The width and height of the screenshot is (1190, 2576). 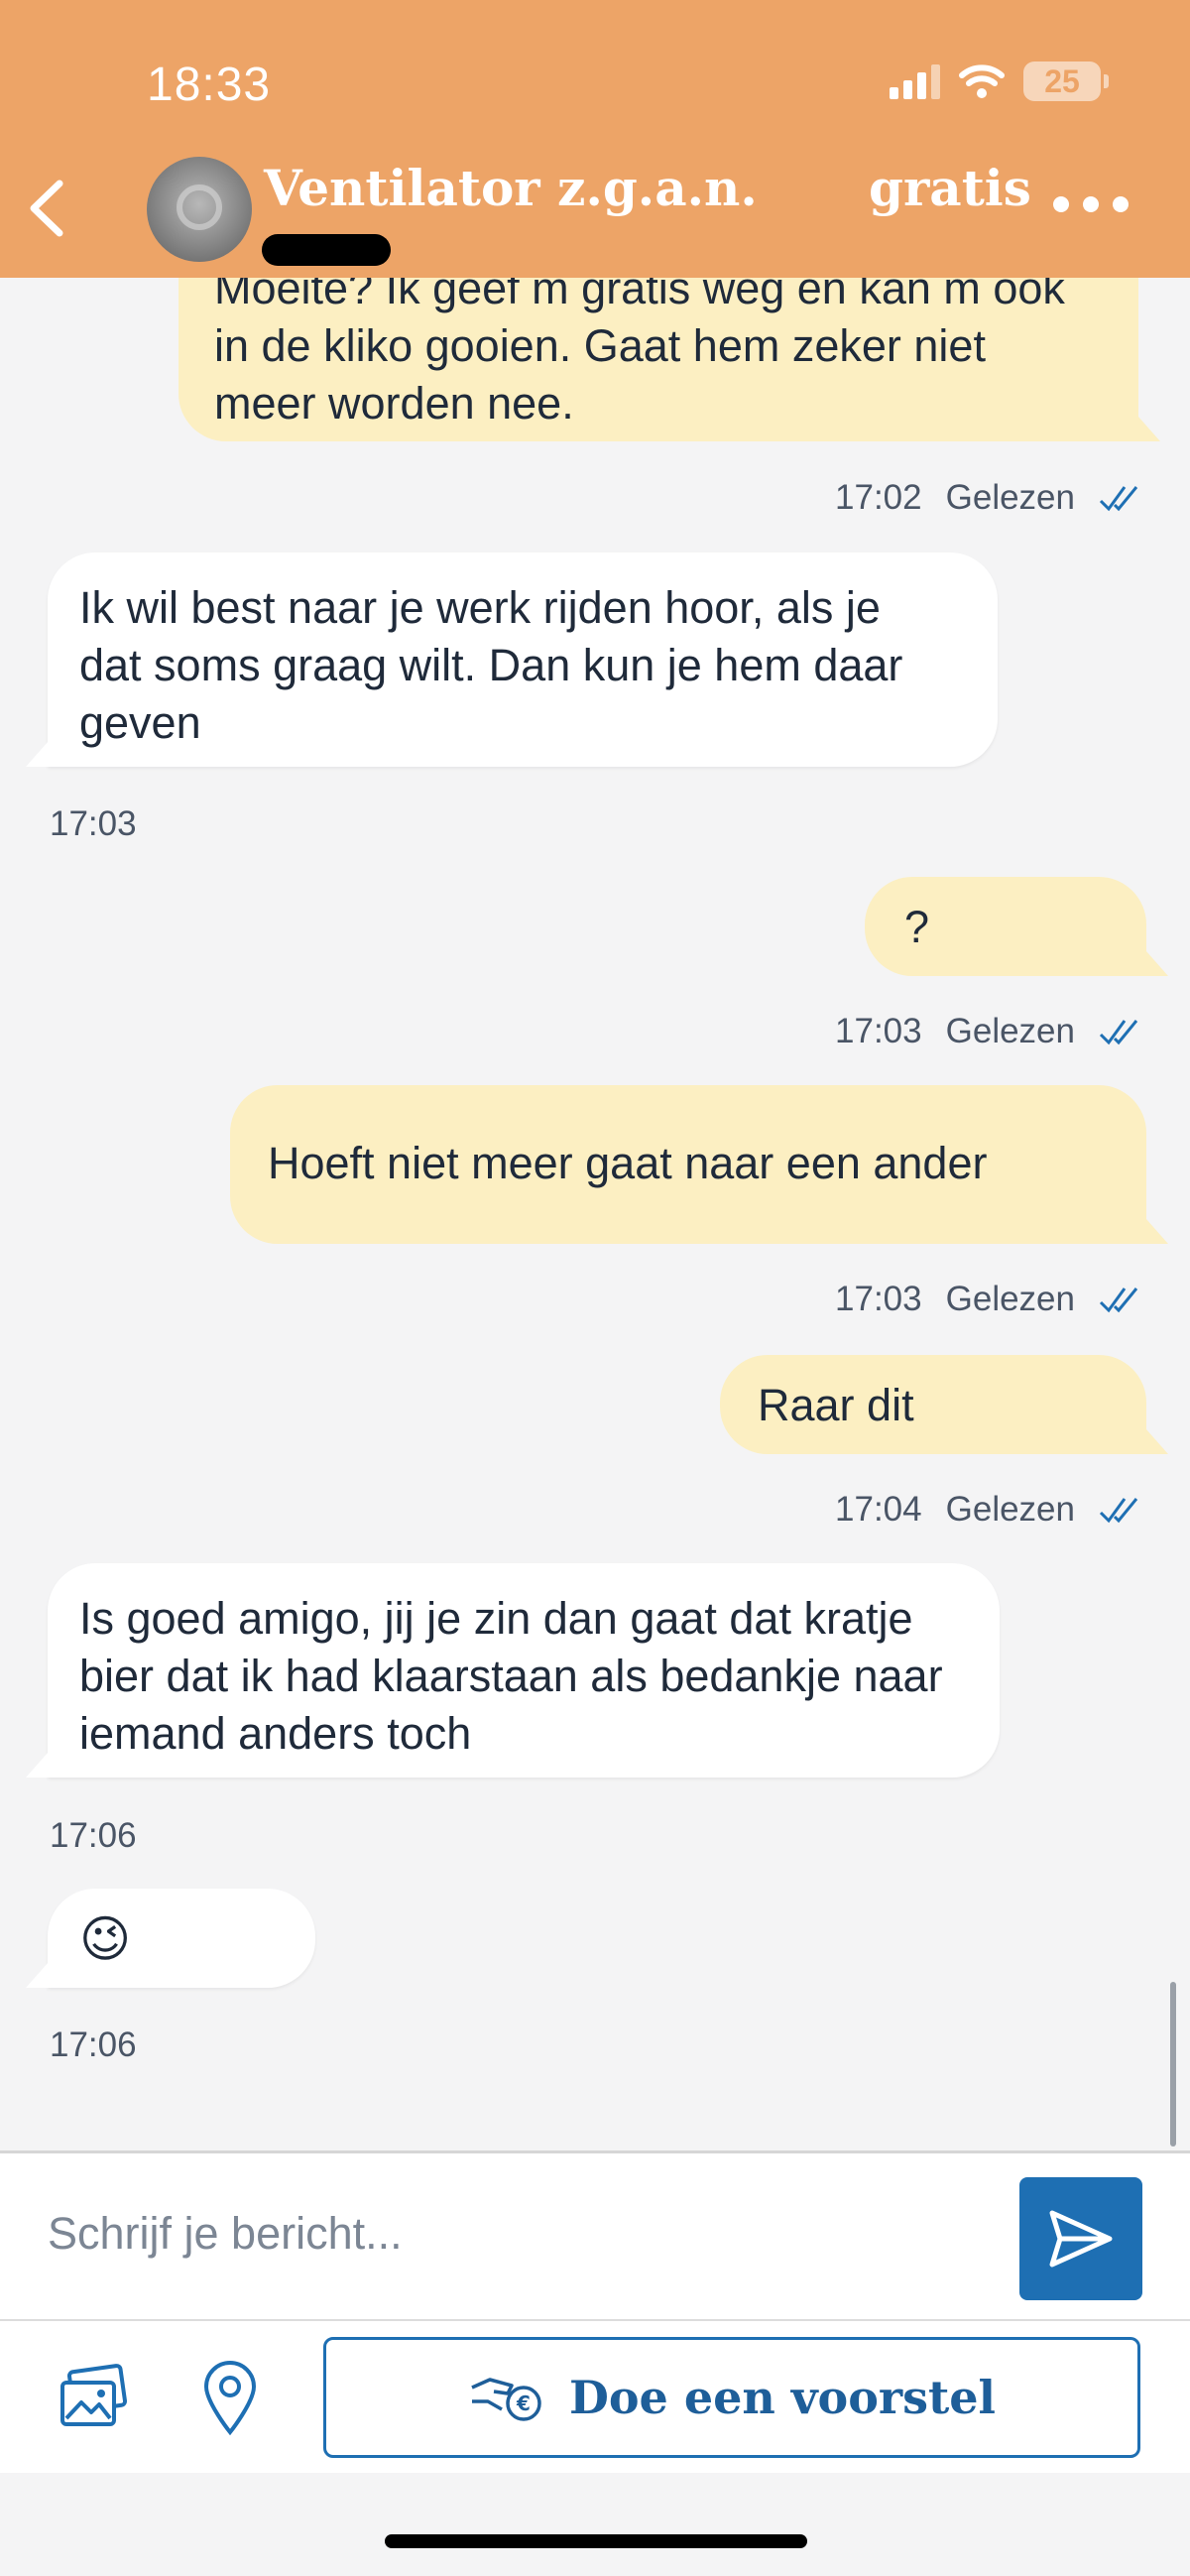 I want to click on message-outgoing: Raar dit, so click(x=944, y=1404).